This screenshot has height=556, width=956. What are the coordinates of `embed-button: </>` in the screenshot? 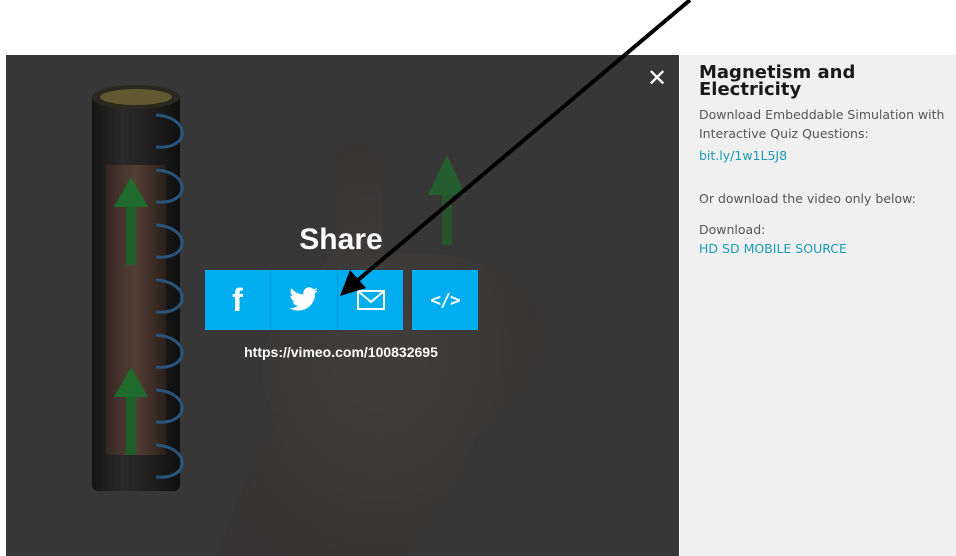 It's located at (445, 300).